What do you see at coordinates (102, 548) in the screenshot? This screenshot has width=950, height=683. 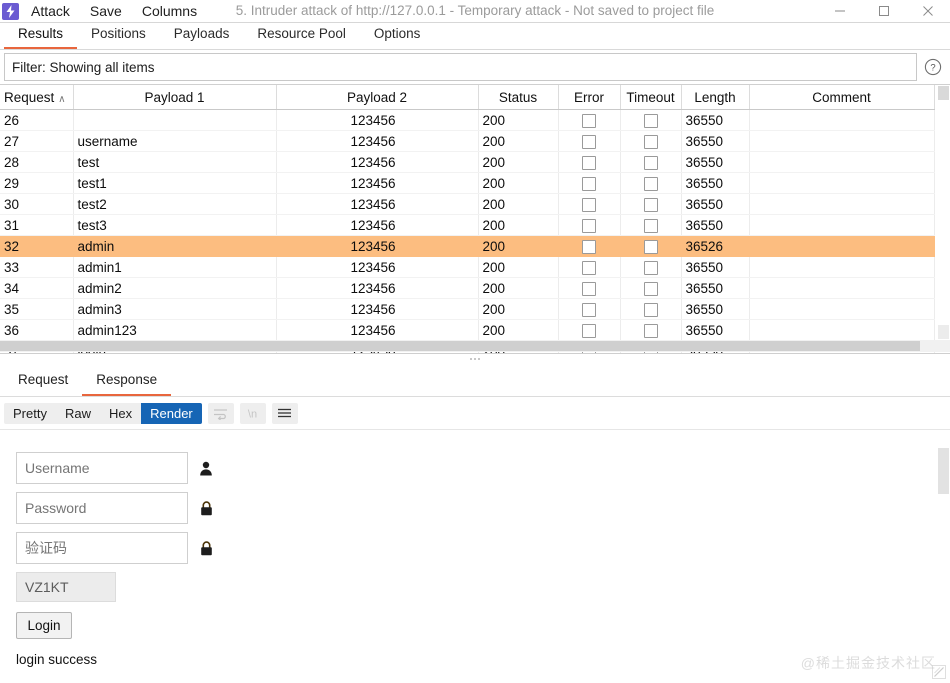 I see `captcha-input` at bounding box center [102, 548].